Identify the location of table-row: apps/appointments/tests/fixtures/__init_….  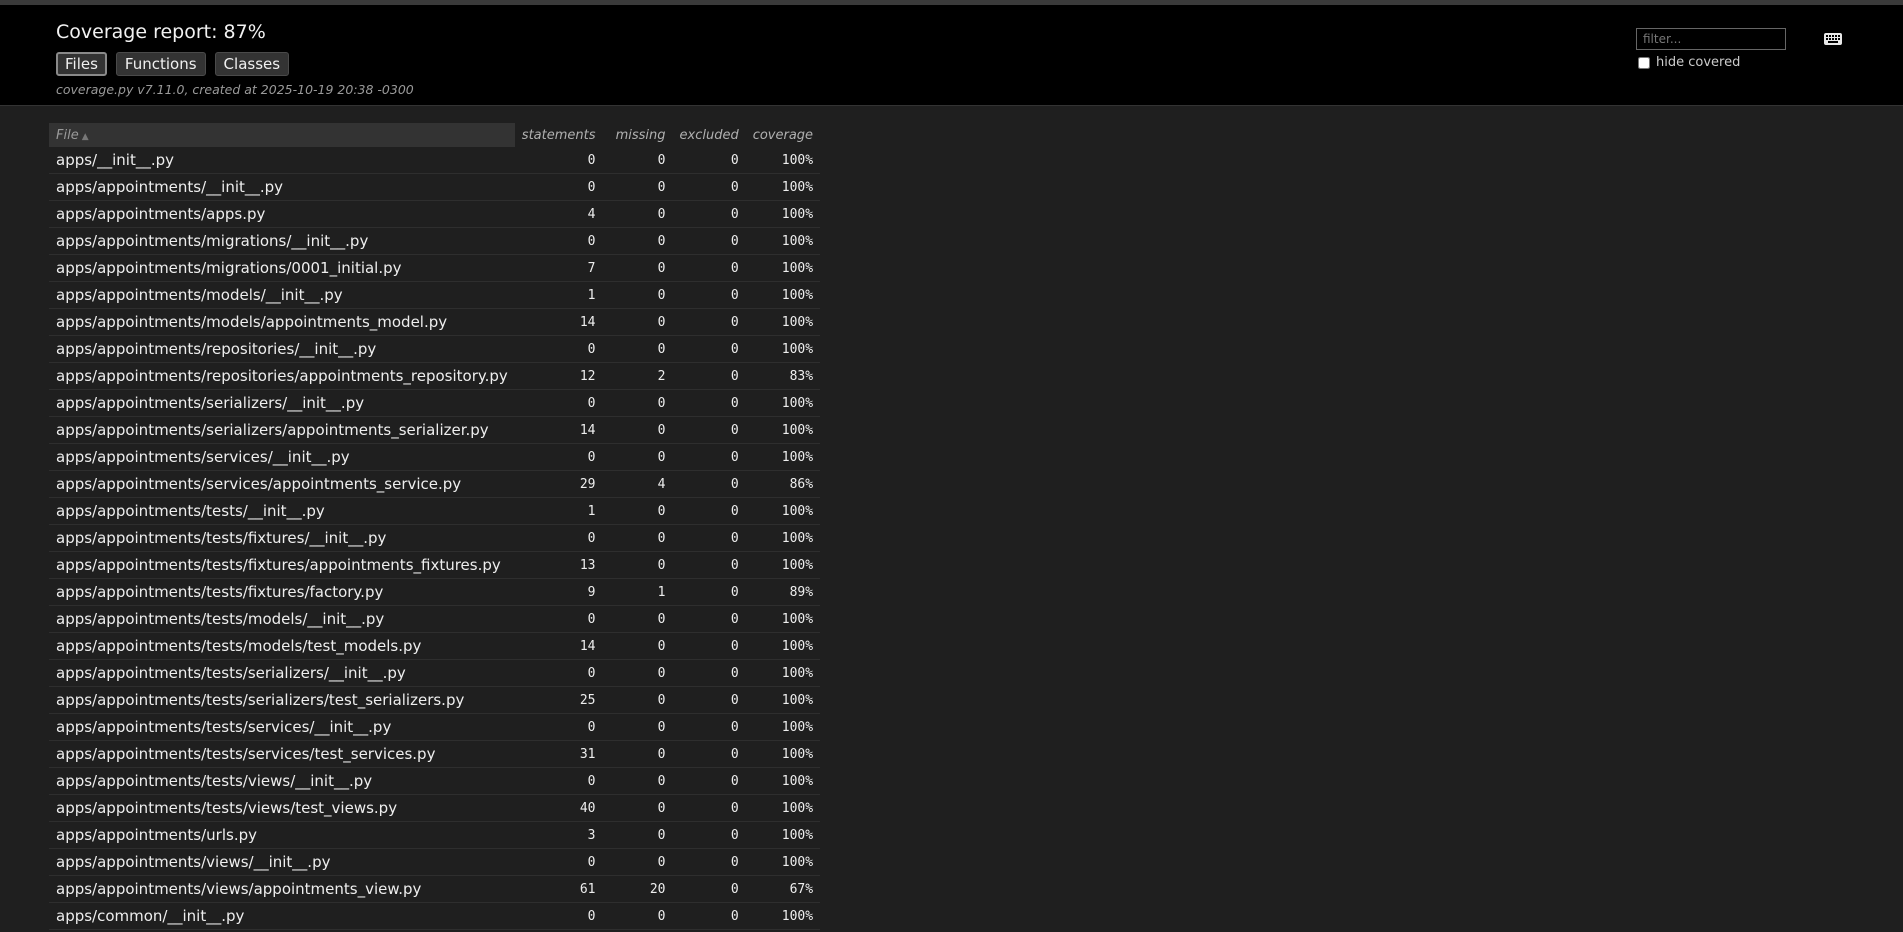
(435, 538).